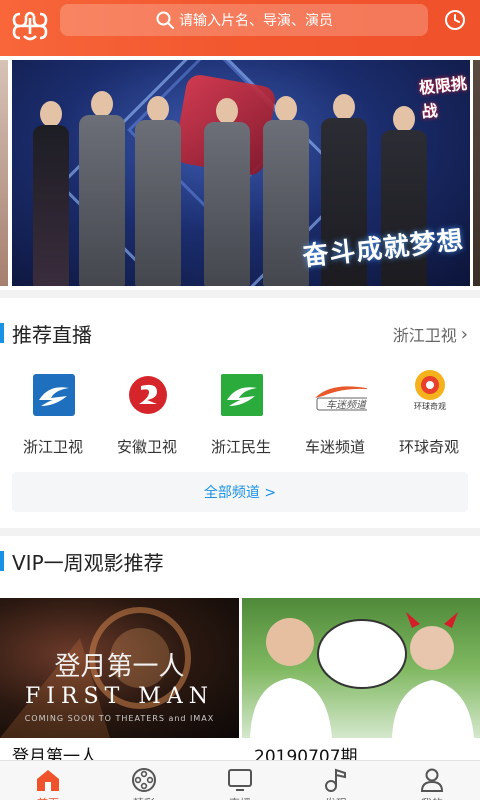 This screenshot has height=800, width=480. What do you see at coordinates (443, 97) in the screenshot?
I see `show-logo: 极限挑战` at bounding box center [443, 97].